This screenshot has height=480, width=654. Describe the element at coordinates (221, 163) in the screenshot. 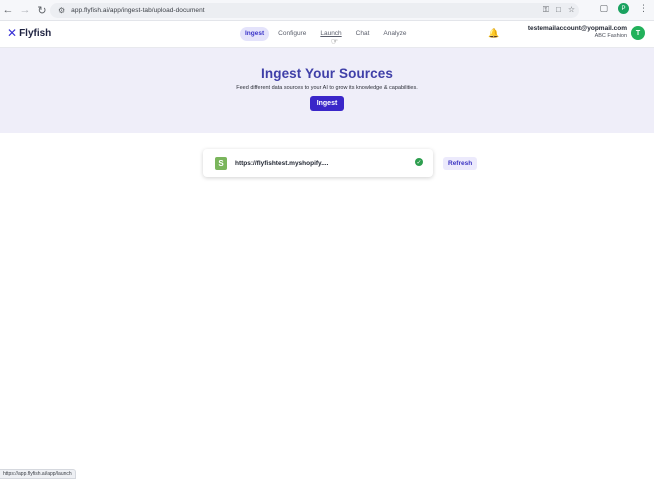

I see `shopify-icon: S` at that location.